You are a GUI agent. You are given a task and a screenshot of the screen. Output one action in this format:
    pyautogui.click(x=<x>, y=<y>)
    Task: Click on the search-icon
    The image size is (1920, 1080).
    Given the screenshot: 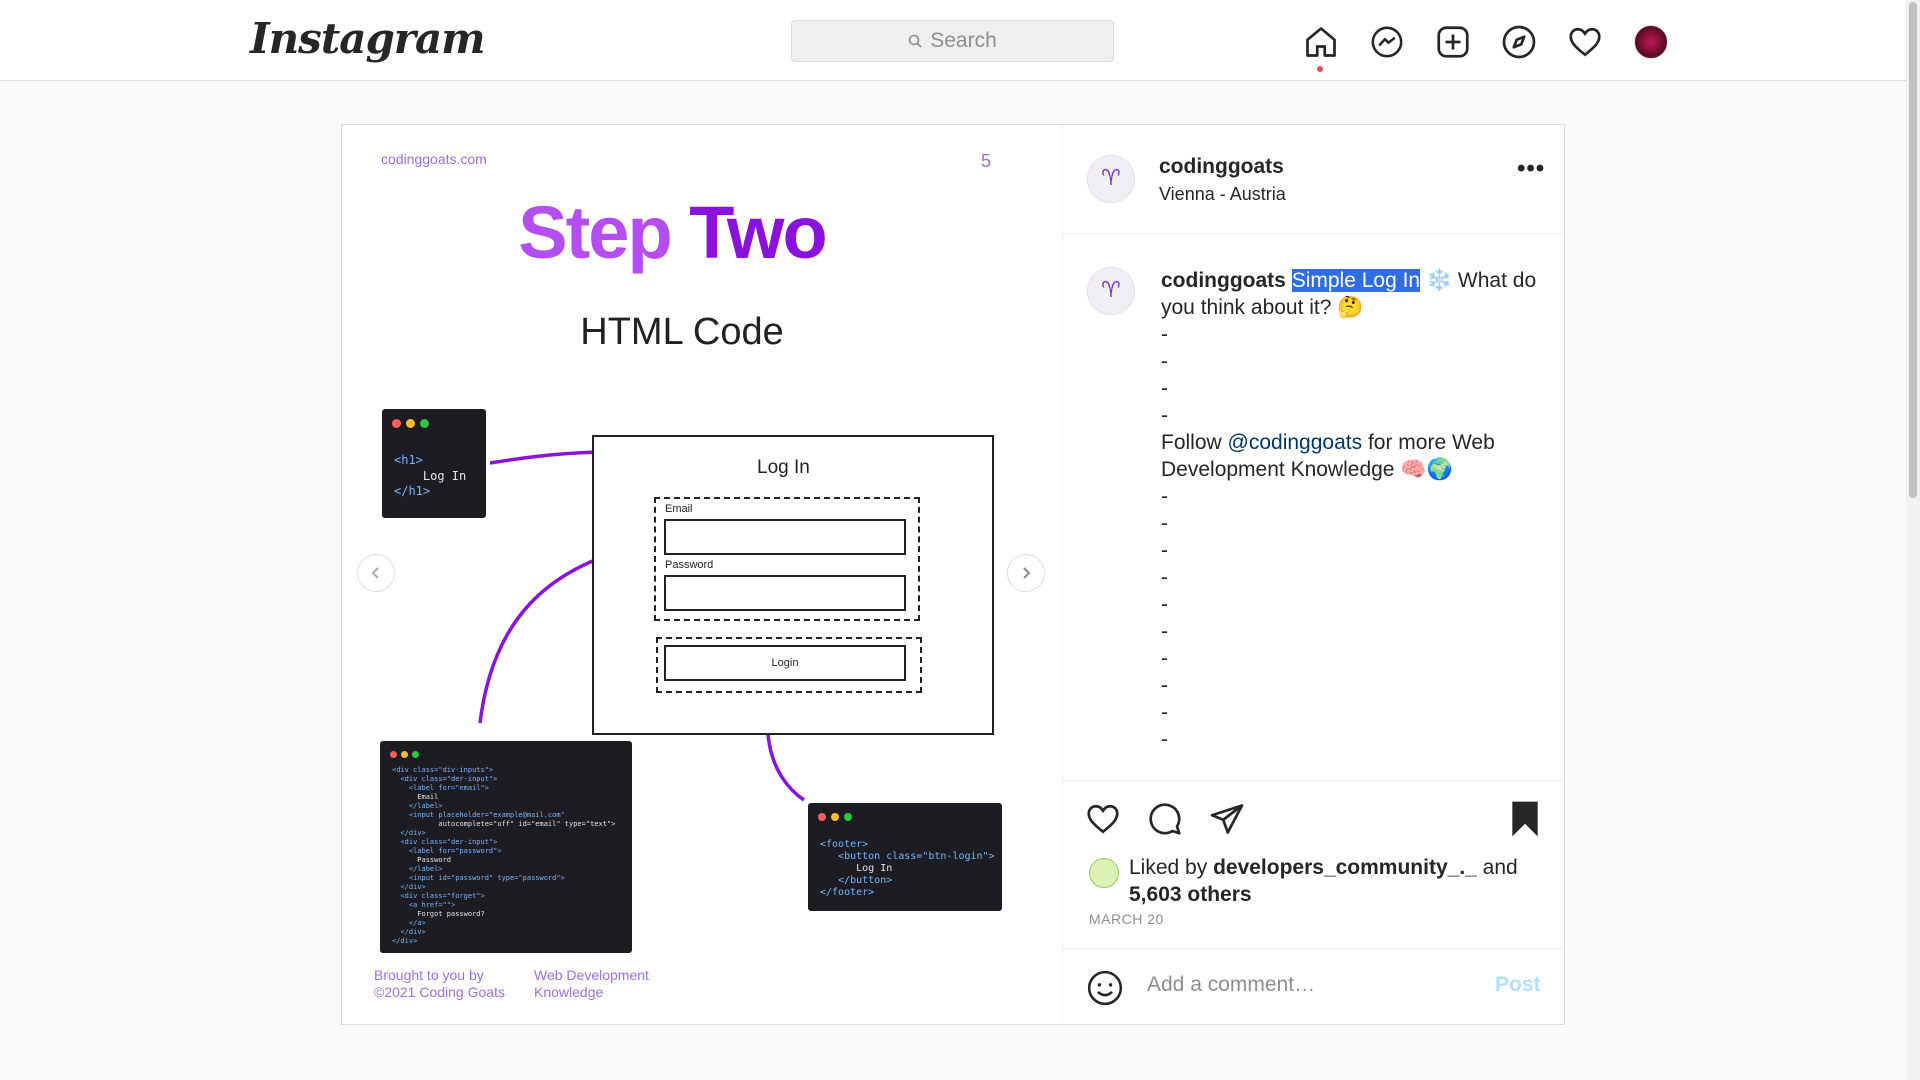 What is the action you would take?
    pyautogui.click(x=915, y=41)
    